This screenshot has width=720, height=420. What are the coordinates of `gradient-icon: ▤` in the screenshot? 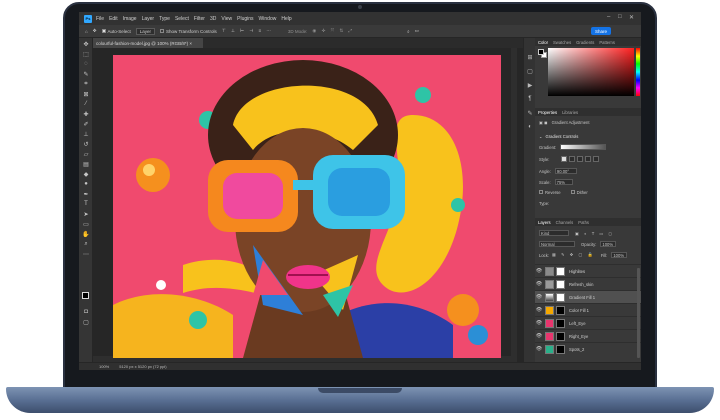 It's located at (86, 164).